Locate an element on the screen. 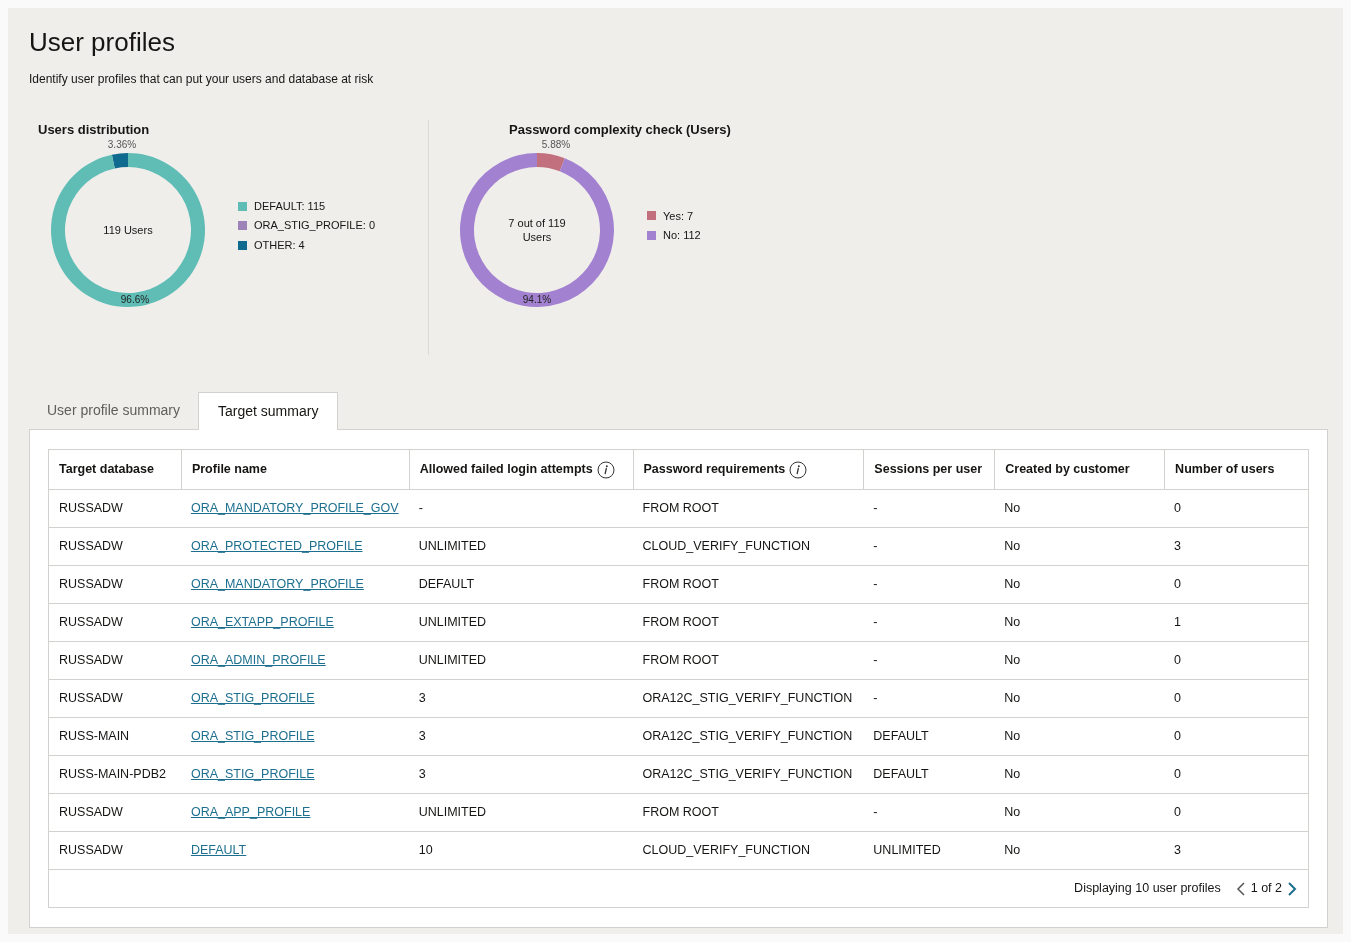 The height and width of the screenshot is (942, 1351). profile-link: ORA_PROTECTED_PROFILE is located at coordinates (276, 546).